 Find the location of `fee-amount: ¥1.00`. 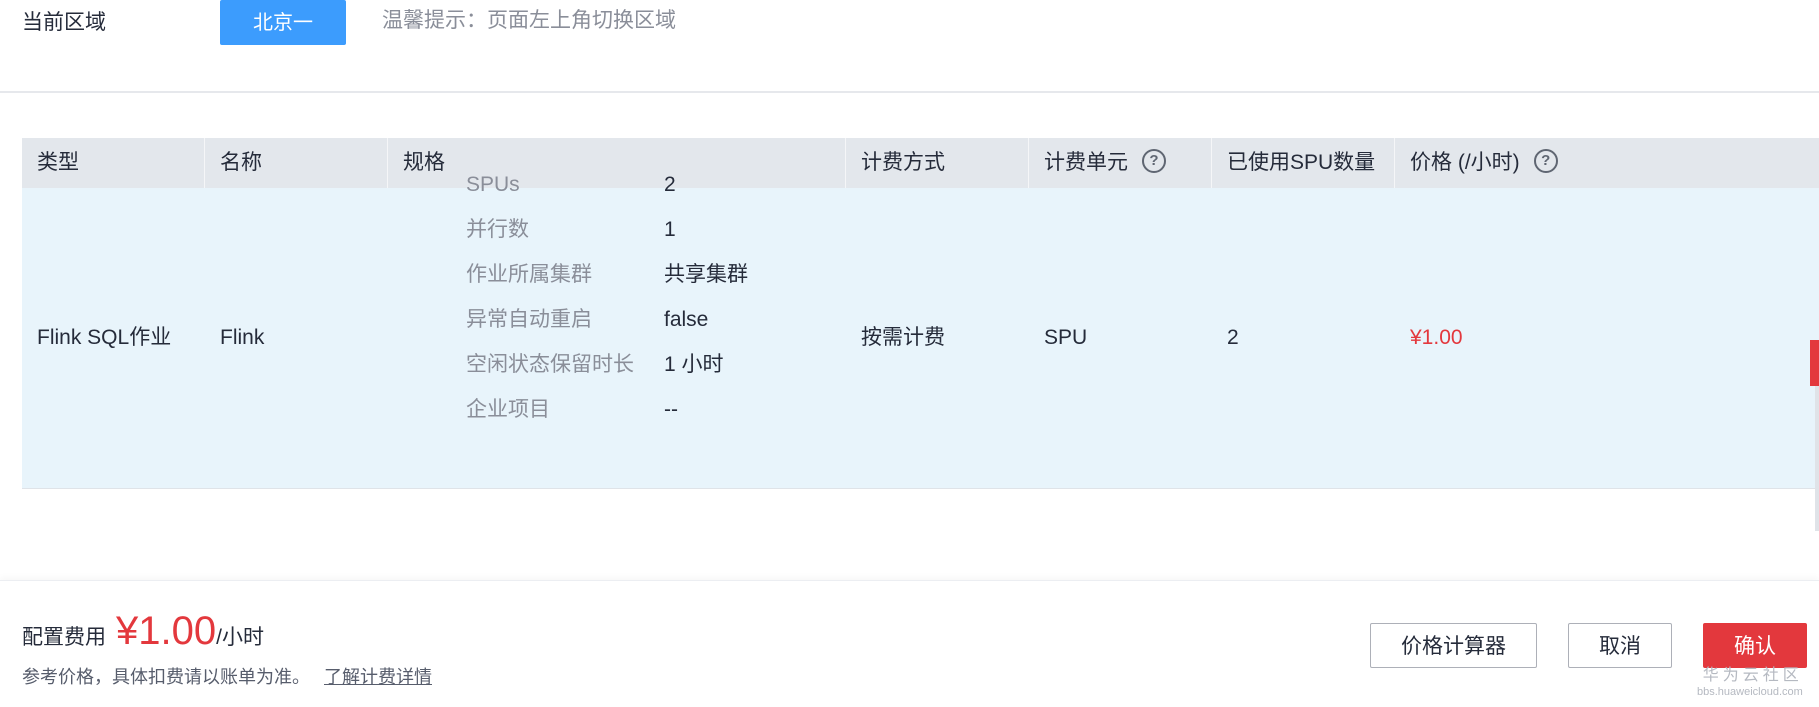

fee-amount: ¥1.00 is located at coordinates (166, 631).